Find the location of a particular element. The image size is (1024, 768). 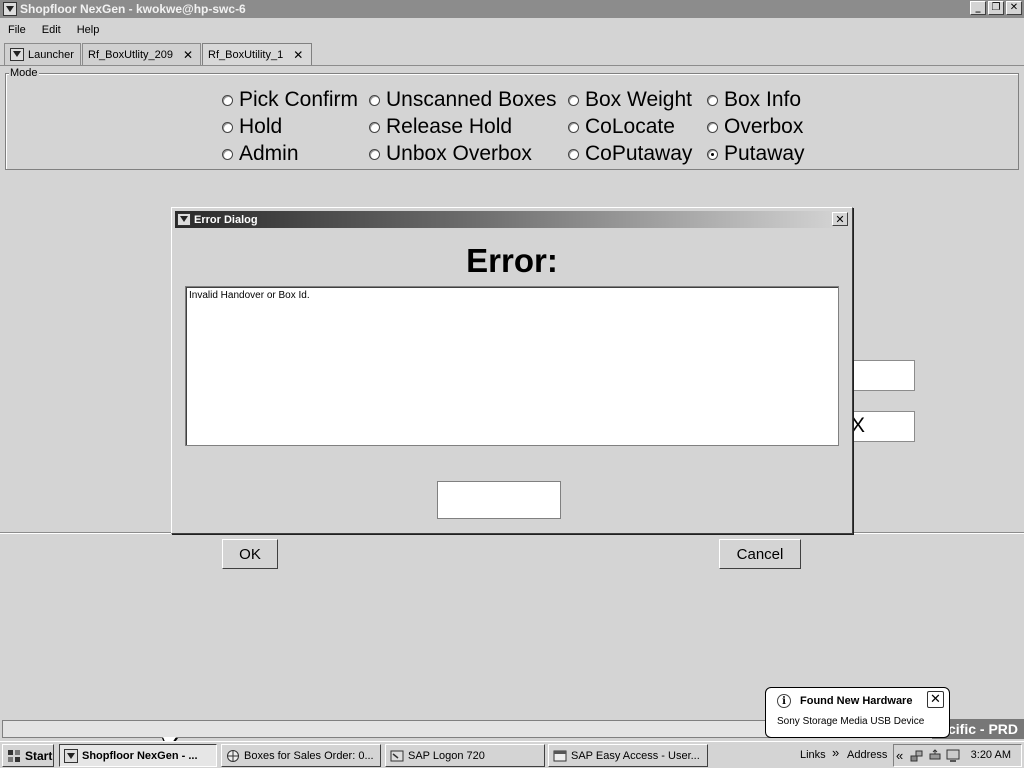

radio-unscanned-boxes: Unscanned Boxes is located at coordinates (462, 100).